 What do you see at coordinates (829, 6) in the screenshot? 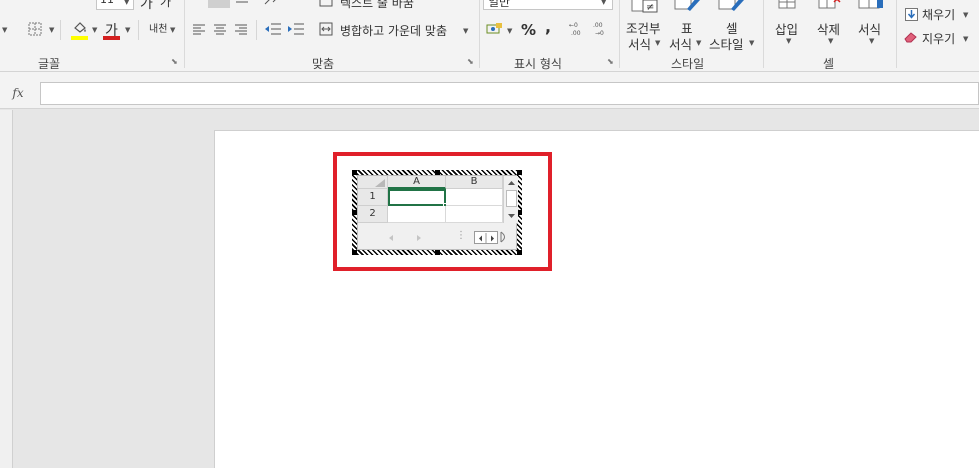
I see `delete-cells-icon` at bounding box center [829, 6].